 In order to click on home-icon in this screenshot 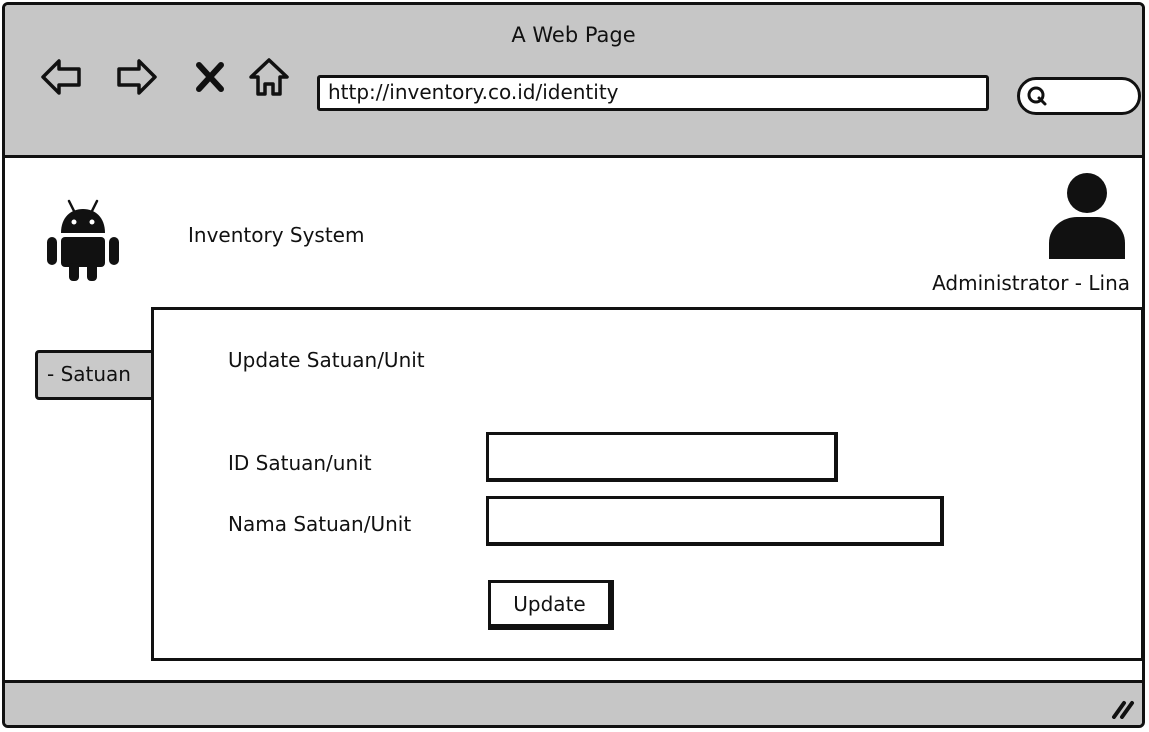, I will do `click(269, 77)`.